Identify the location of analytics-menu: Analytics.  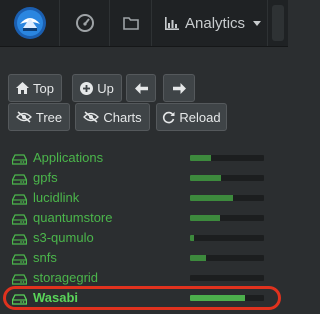
(210, 23).